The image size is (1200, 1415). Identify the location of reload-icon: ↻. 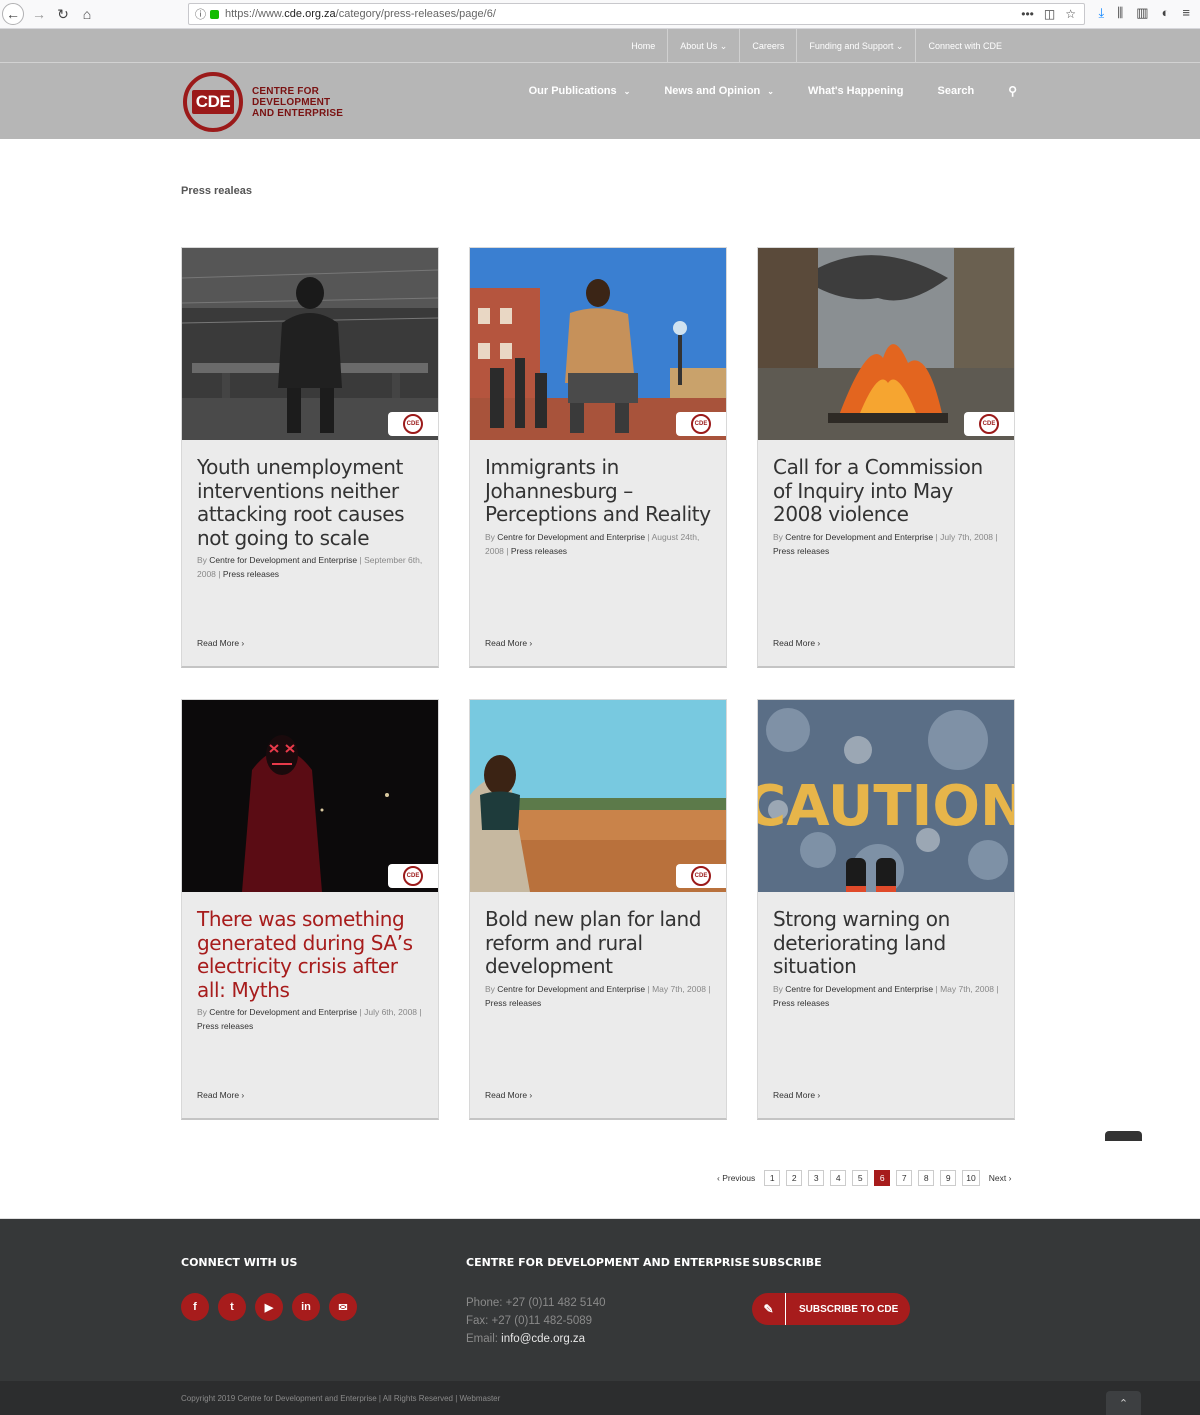
(63, 14).